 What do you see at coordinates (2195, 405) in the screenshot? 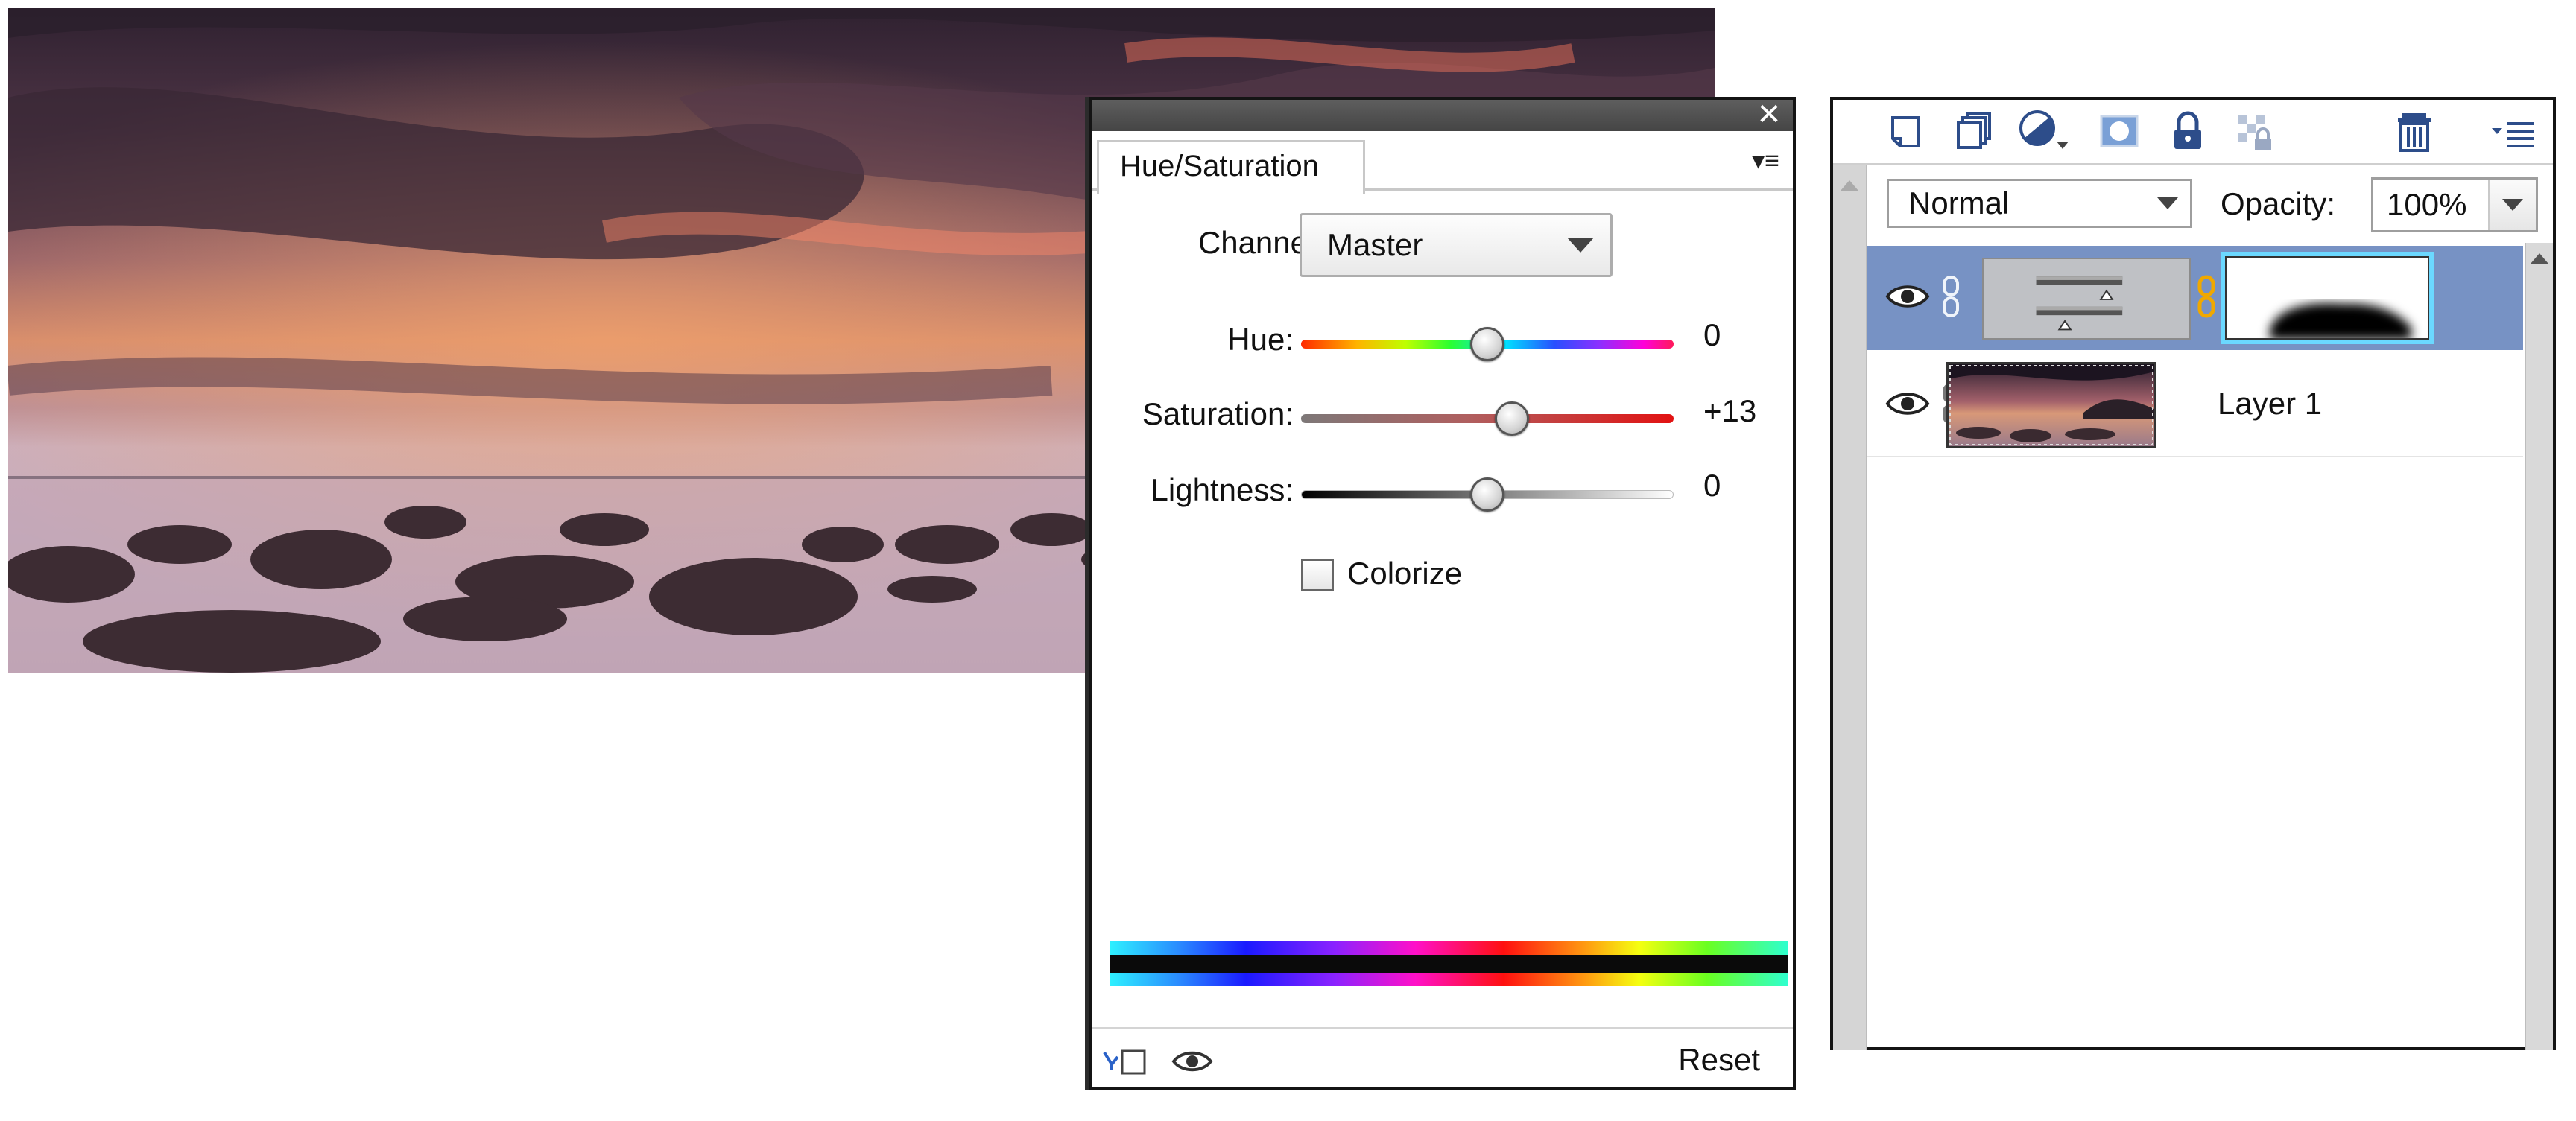
I see `layer-row-layer-1: Layer 1` at bounding box center [2195, 405].